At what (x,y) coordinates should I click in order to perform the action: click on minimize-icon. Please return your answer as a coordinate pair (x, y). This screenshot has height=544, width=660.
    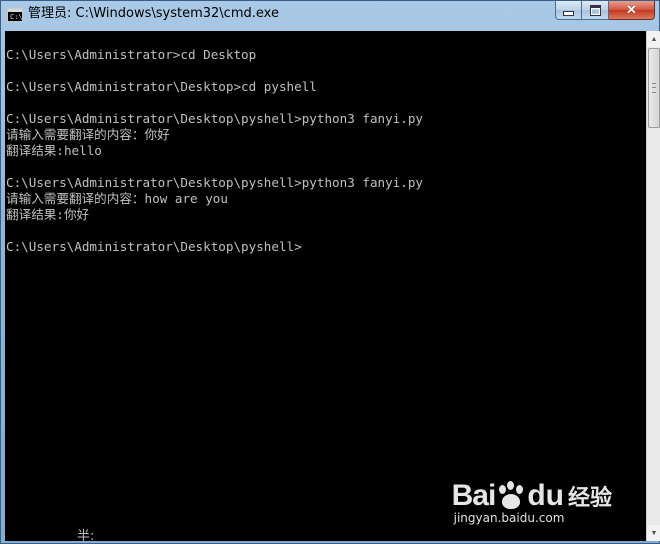
    Looking at the image, I should click on (568, 13).